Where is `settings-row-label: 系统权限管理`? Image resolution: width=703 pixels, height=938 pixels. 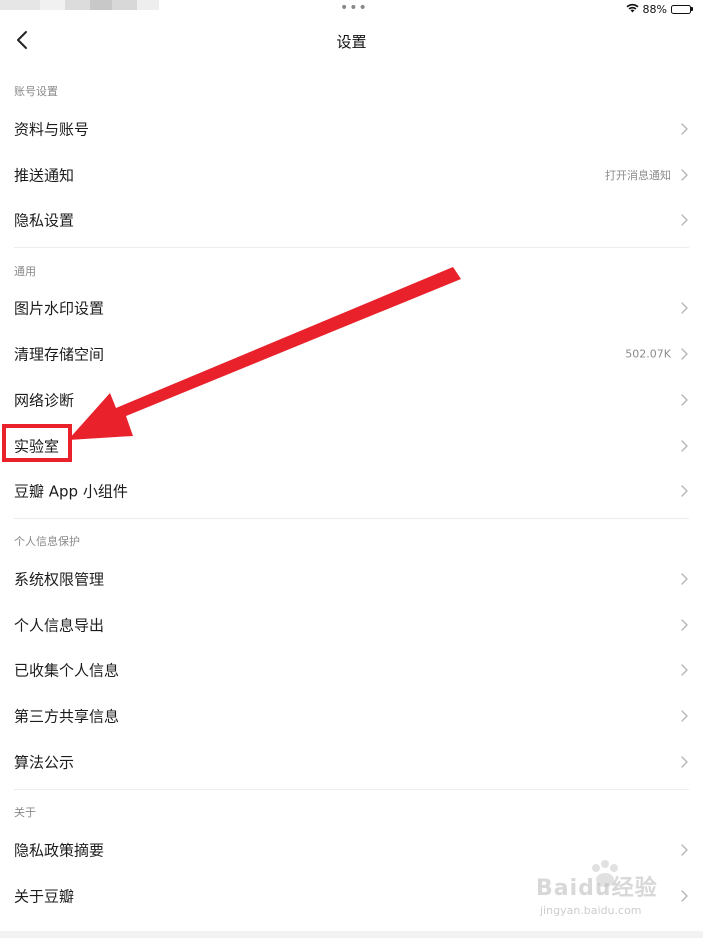 settings-row-label: 系统权限管理 is located at coordinates (59, 579).